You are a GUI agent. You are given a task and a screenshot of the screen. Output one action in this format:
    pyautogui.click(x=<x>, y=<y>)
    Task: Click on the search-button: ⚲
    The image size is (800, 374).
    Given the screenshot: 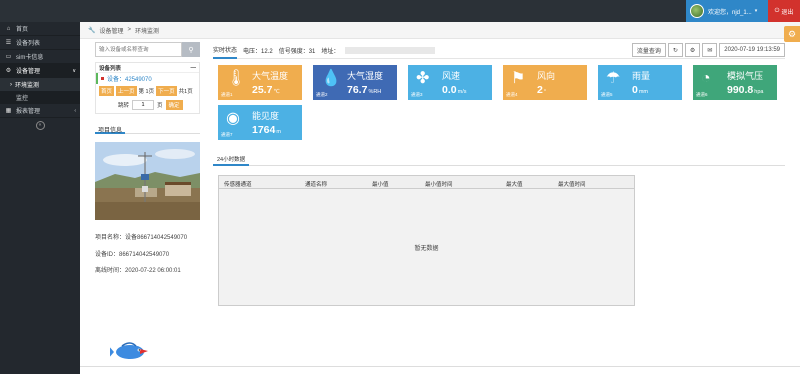 What is the action you would take?
    pyautogui.click(x=191, y=49)
    